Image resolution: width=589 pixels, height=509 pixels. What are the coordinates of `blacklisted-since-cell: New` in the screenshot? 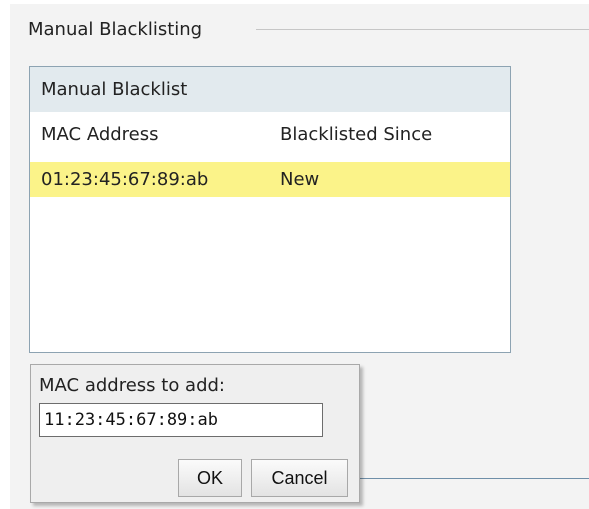 It's located at (300, 179).